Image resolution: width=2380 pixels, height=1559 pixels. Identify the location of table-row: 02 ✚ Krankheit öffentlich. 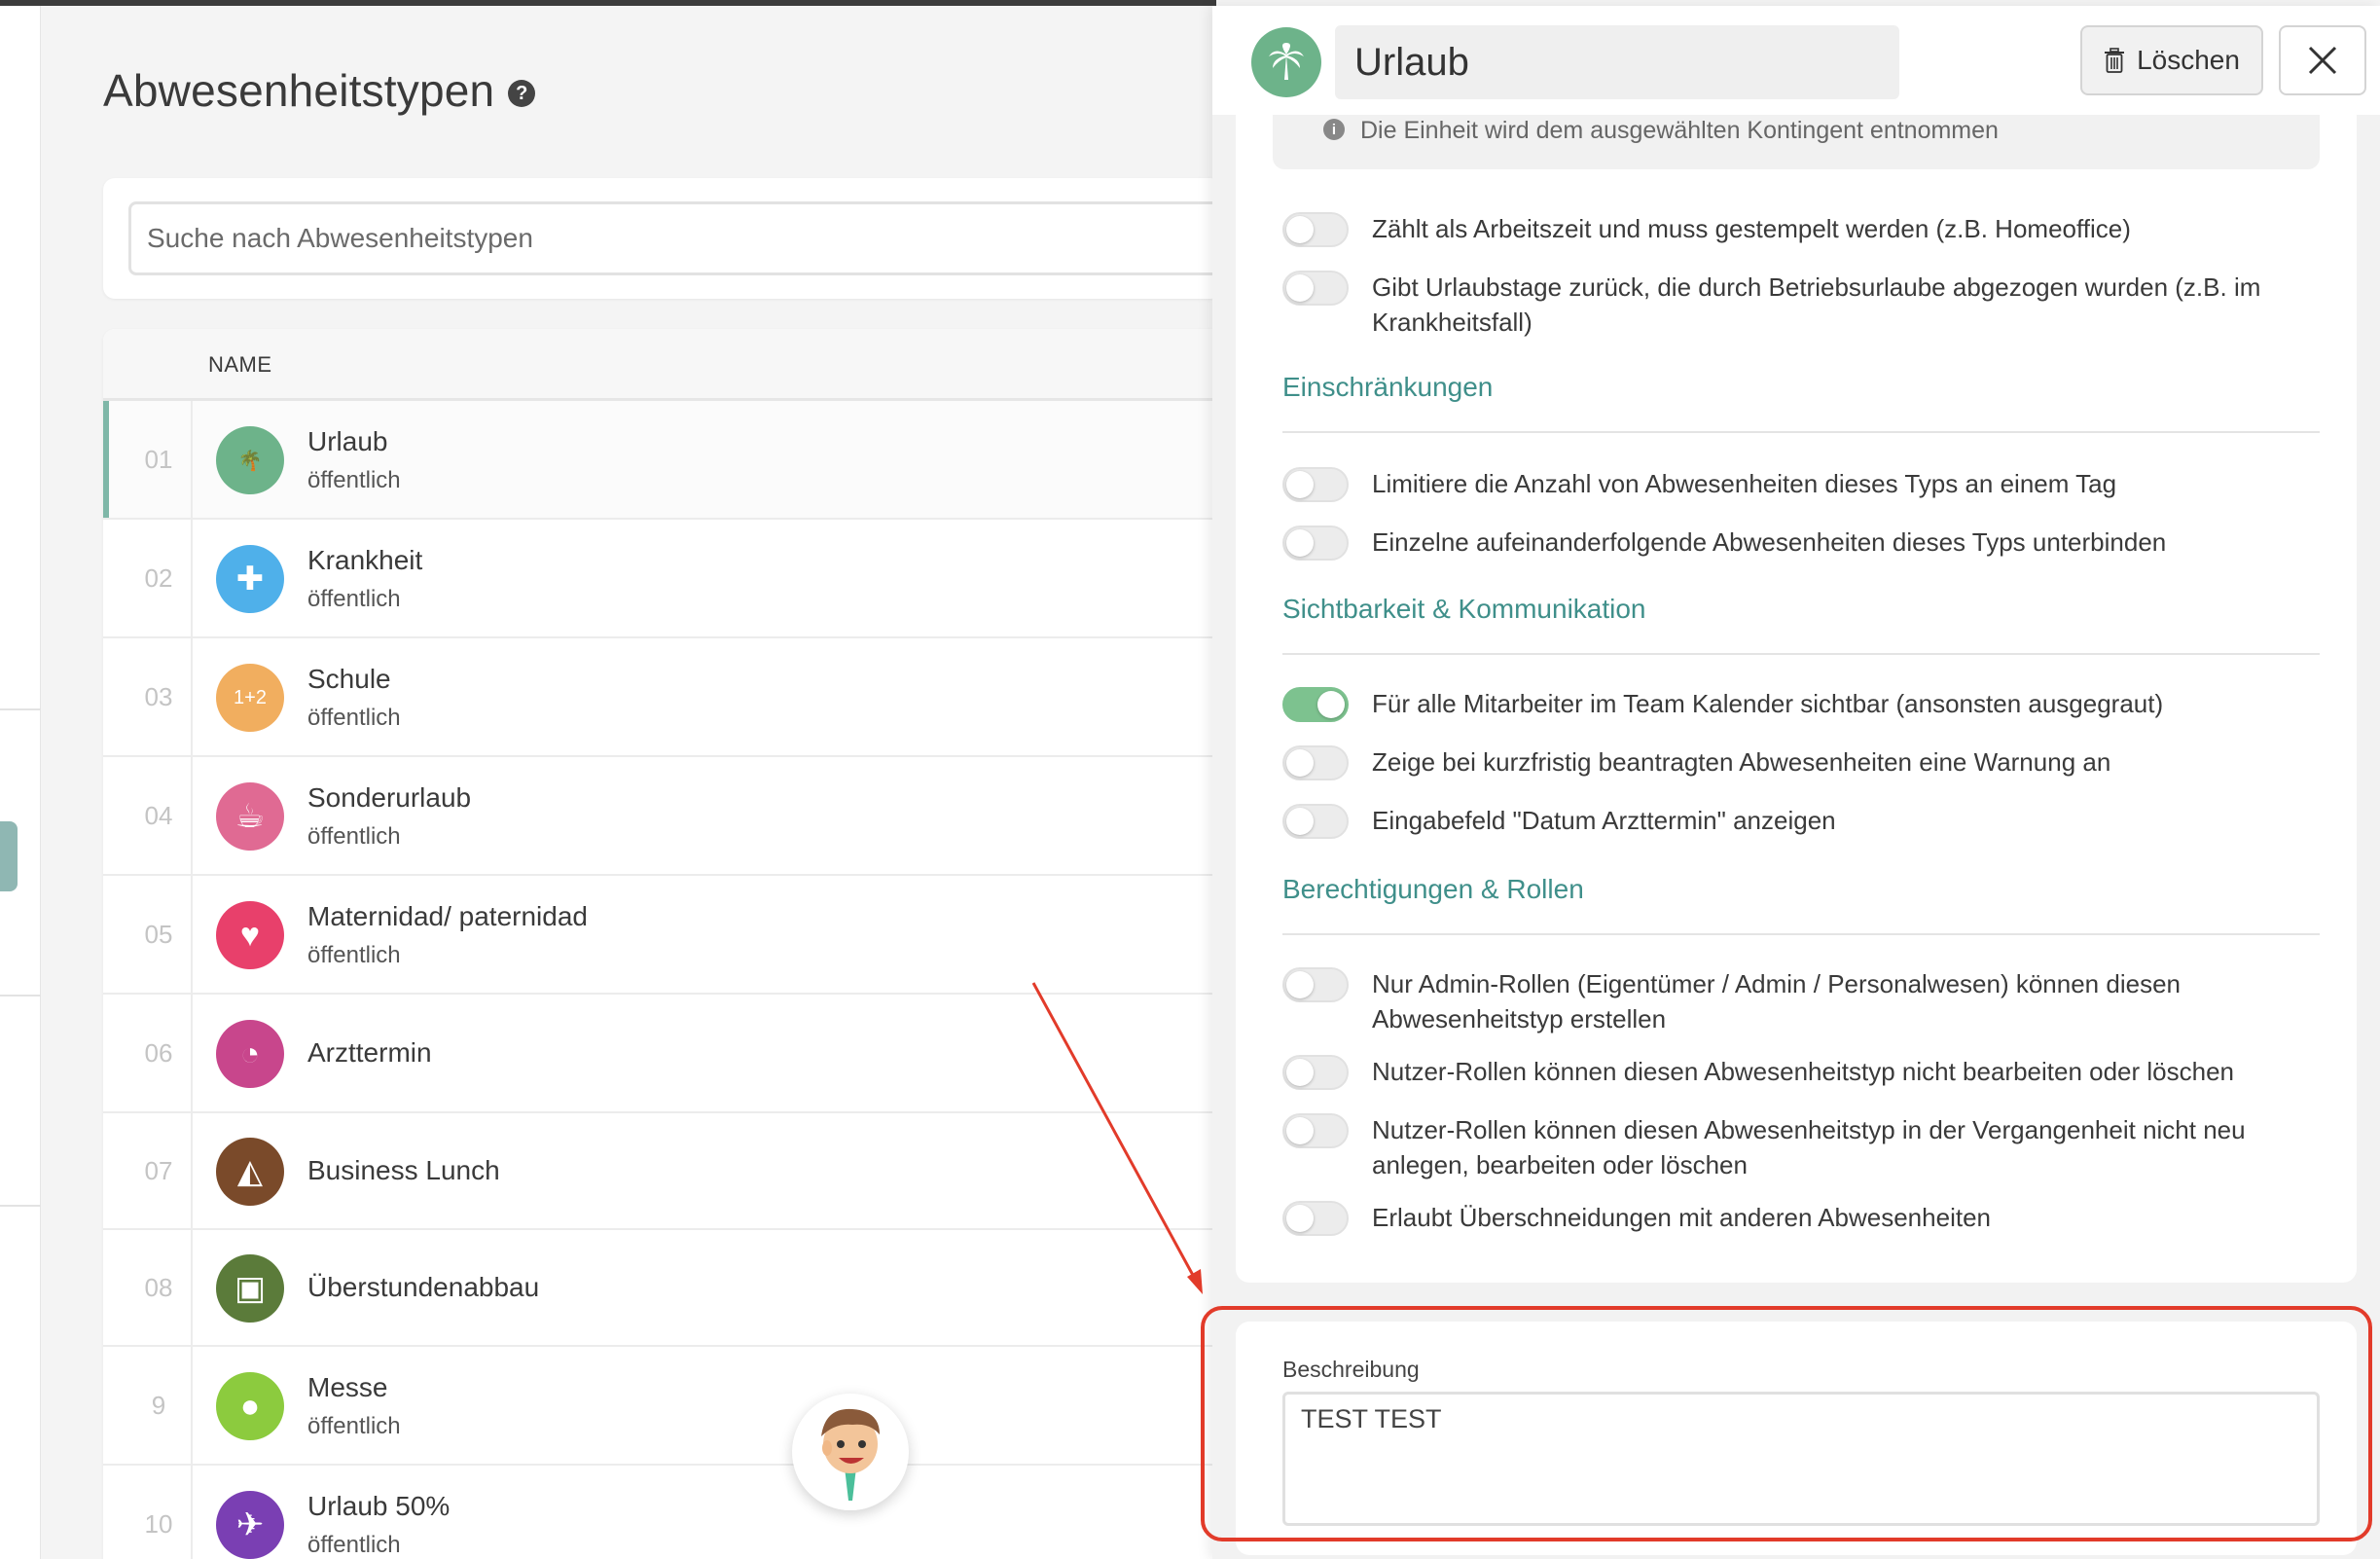
(662, 579).